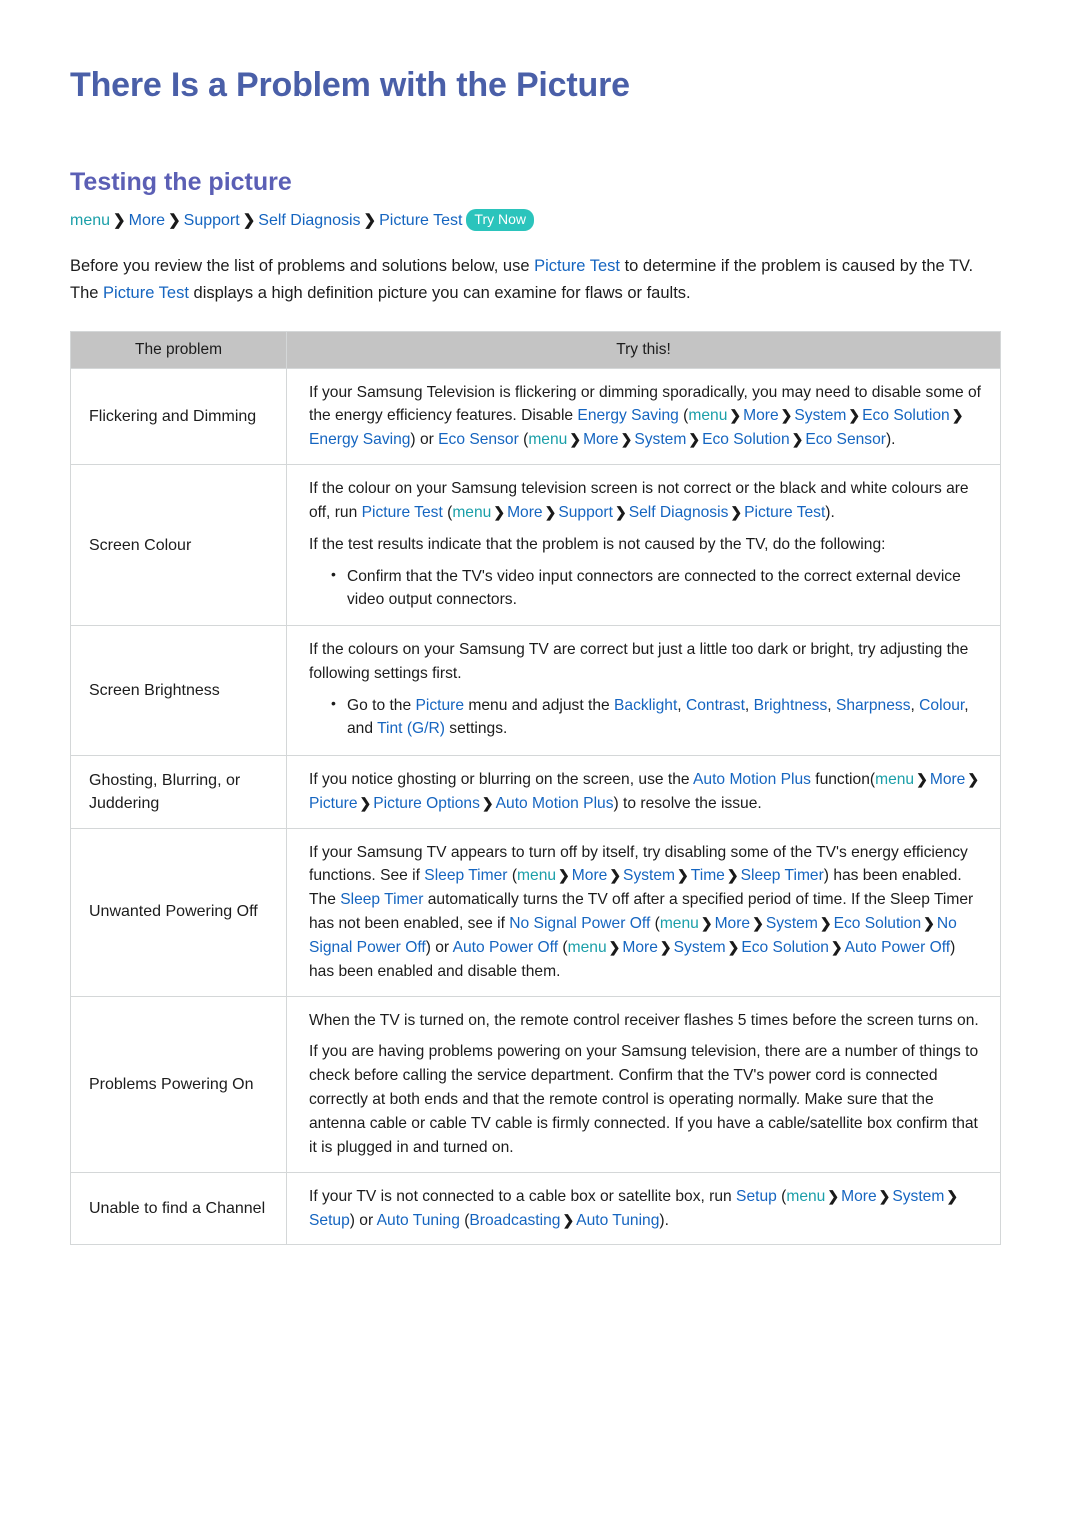 The width and height of the screenshot is (1080, 1527). I want to click on column-header-problem: The problem, so click(178, 349).